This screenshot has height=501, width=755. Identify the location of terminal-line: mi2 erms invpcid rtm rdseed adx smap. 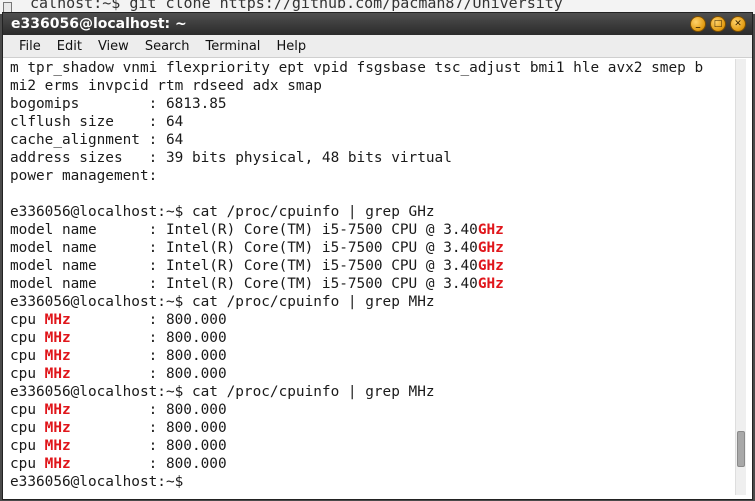
(371, 86).